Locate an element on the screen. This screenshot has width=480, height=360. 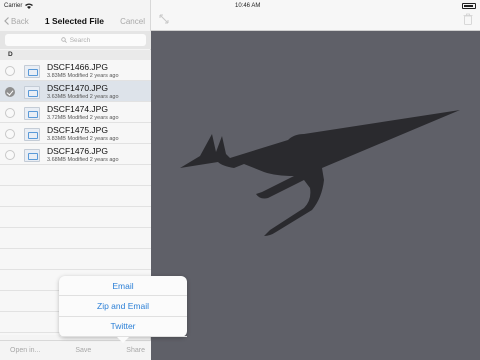
share-popover: Email Zip and Email Twitter is located at coordinates (123, 309).